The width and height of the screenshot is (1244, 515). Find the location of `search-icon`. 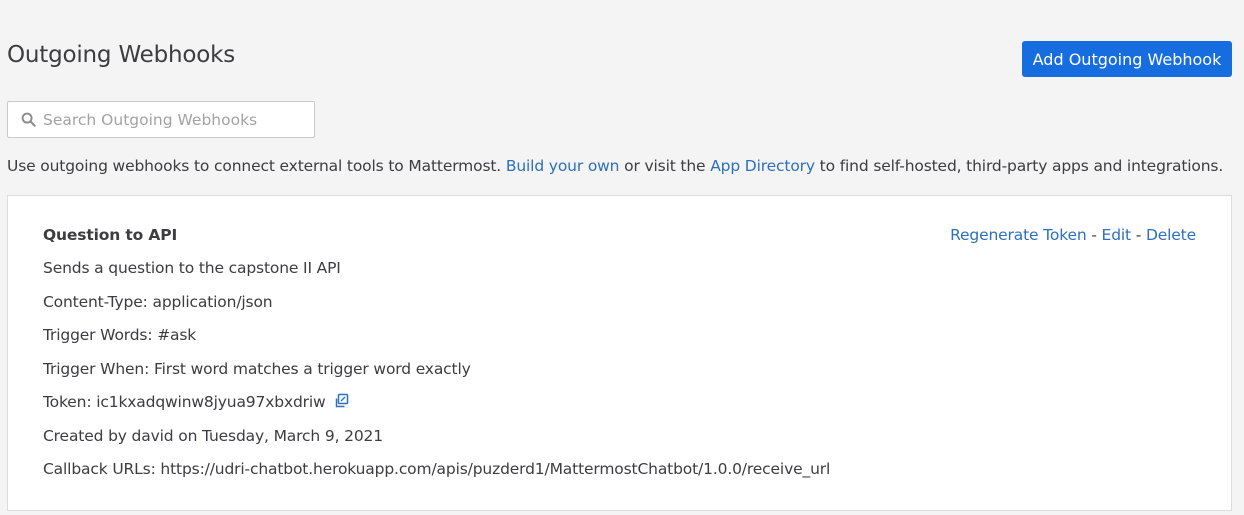

search-icon is located at coordinates (28, 120).